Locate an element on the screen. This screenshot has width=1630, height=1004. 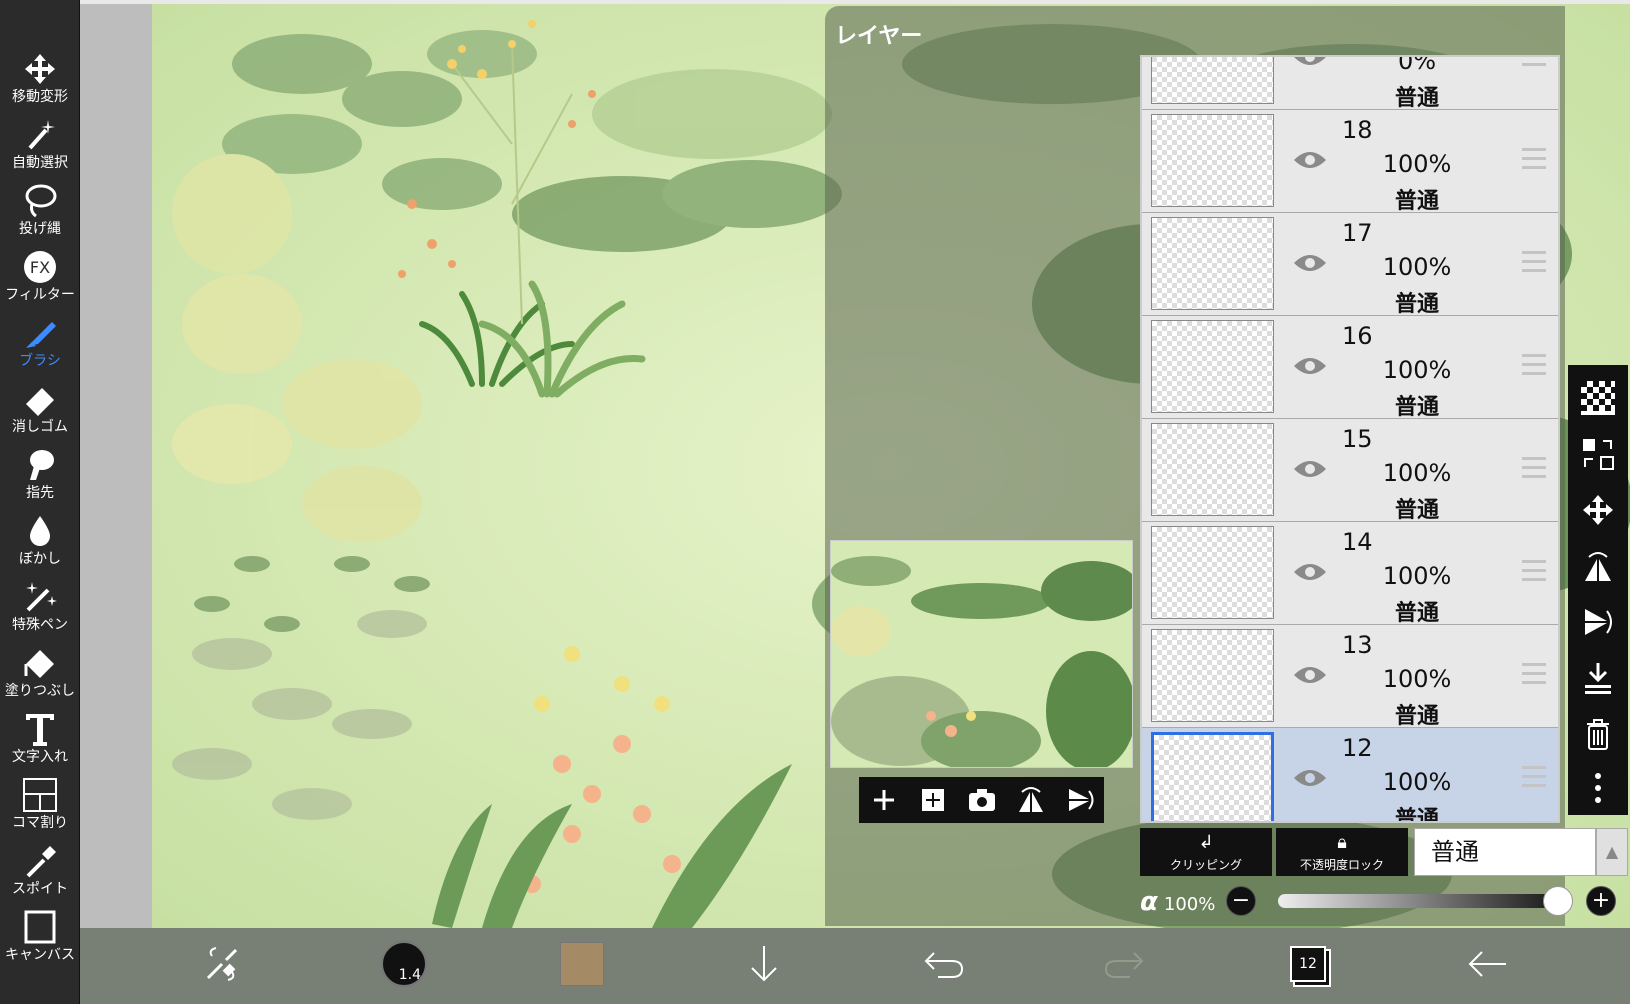
layer-row: 18 100% 普通 is located at coordinates (1350, 162).